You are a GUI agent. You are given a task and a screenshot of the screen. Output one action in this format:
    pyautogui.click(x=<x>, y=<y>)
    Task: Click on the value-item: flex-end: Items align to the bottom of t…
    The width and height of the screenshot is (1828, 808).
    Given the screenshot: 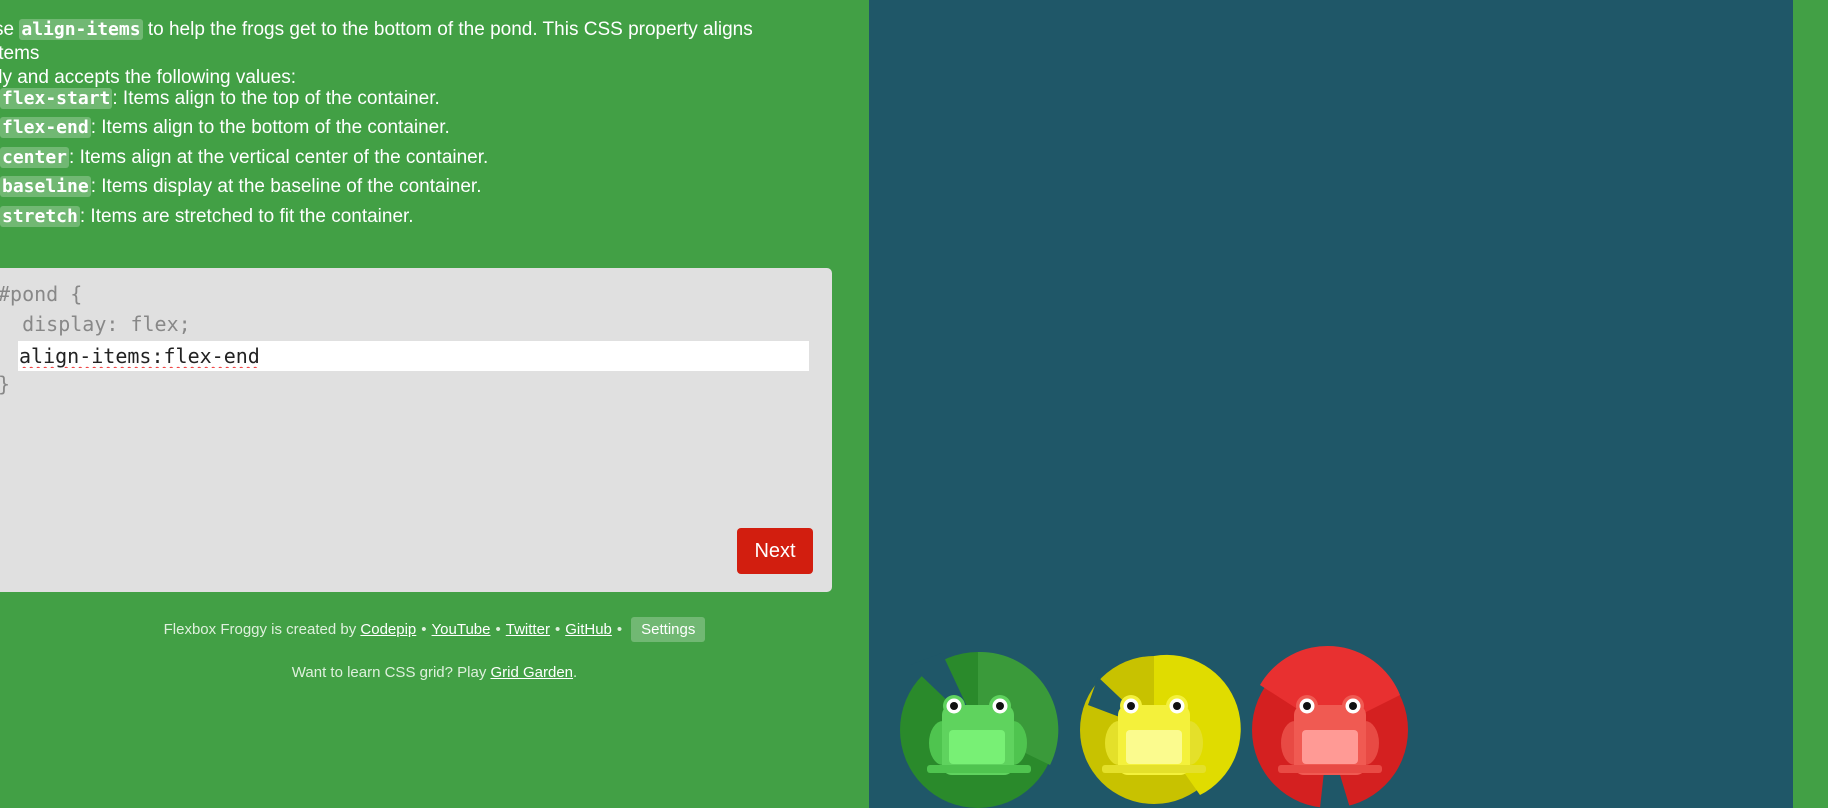 What is the action you would take?
    pyautogui.click(x=244, y=127)
    